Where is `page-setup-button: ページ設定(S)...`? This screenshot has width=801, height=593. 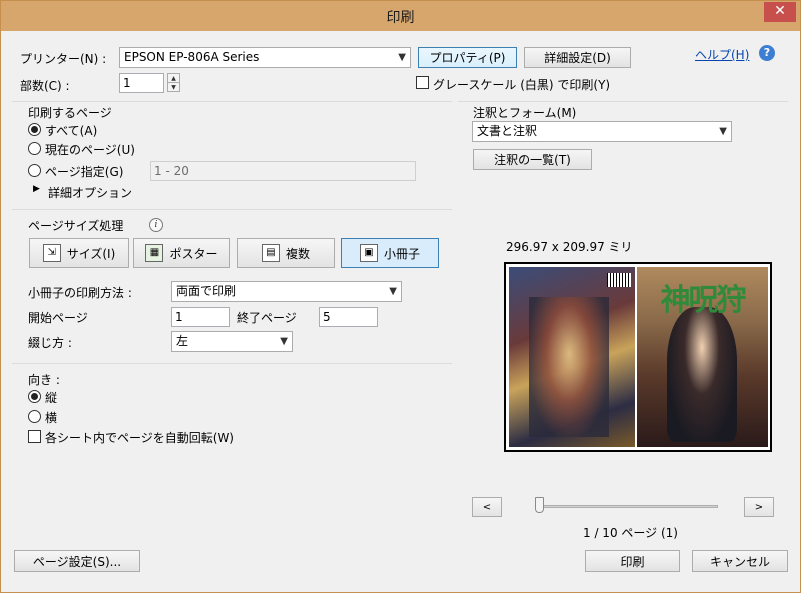
page-setup-button: ページ設定(S)... is located at coordinates (77, 561).